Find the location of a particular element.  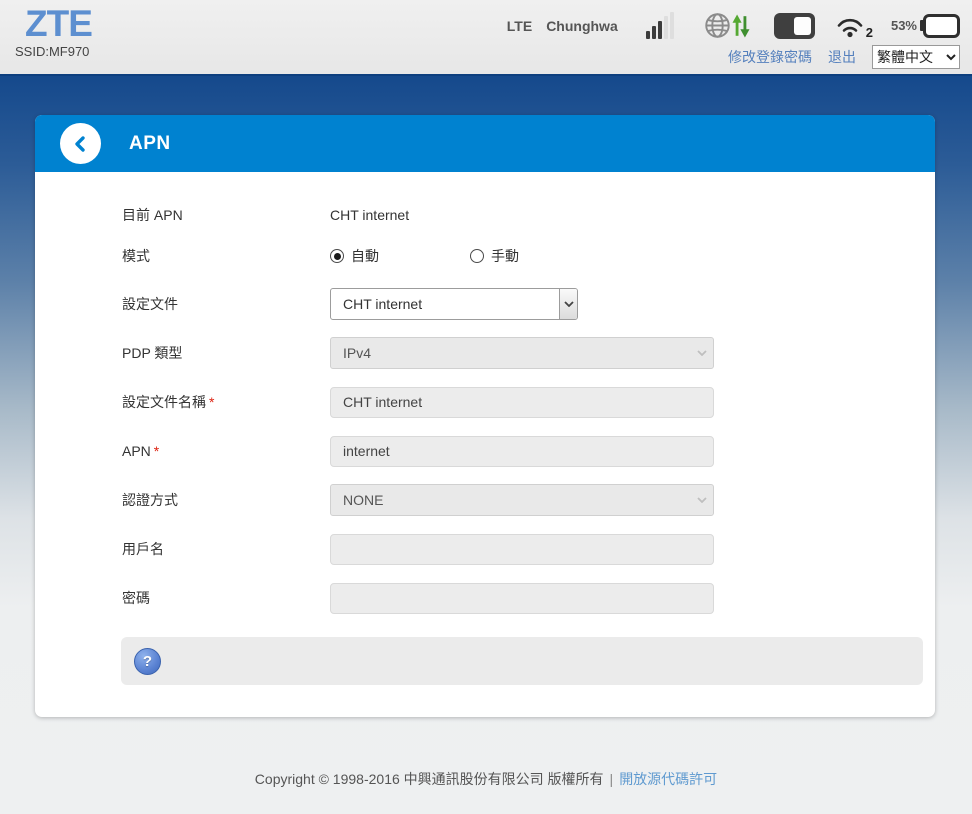

row-password: 密碼 is located at coordinates (528, 598).